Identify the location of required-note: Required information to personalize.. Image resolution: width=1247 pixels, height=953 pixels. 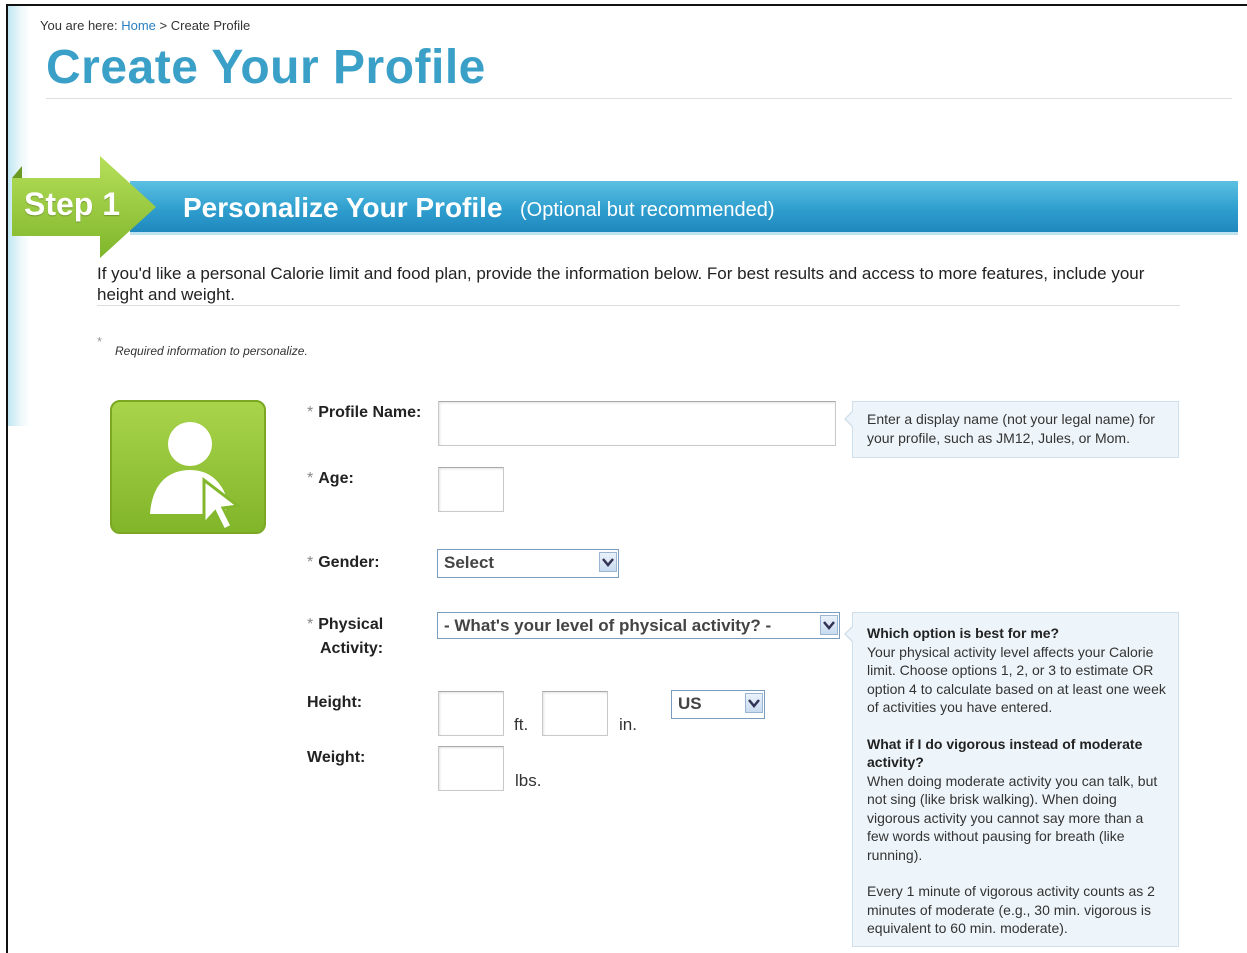
(211, 351).